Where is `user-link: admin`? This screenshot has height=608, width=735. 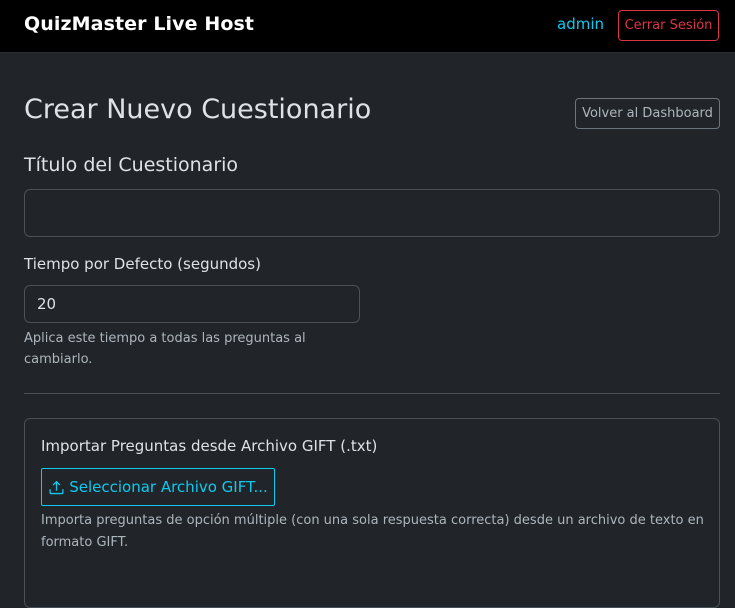 user-link: admin is located at coordinates (580, 24).